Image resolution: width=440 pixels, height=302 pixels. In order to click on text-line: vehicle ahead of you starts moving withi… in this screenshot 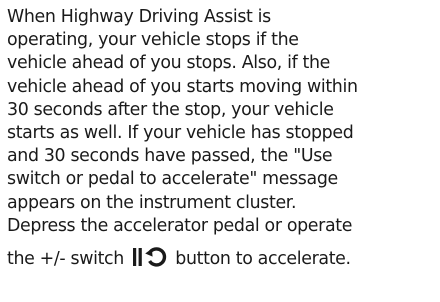, I will do `click(182, 86)`.